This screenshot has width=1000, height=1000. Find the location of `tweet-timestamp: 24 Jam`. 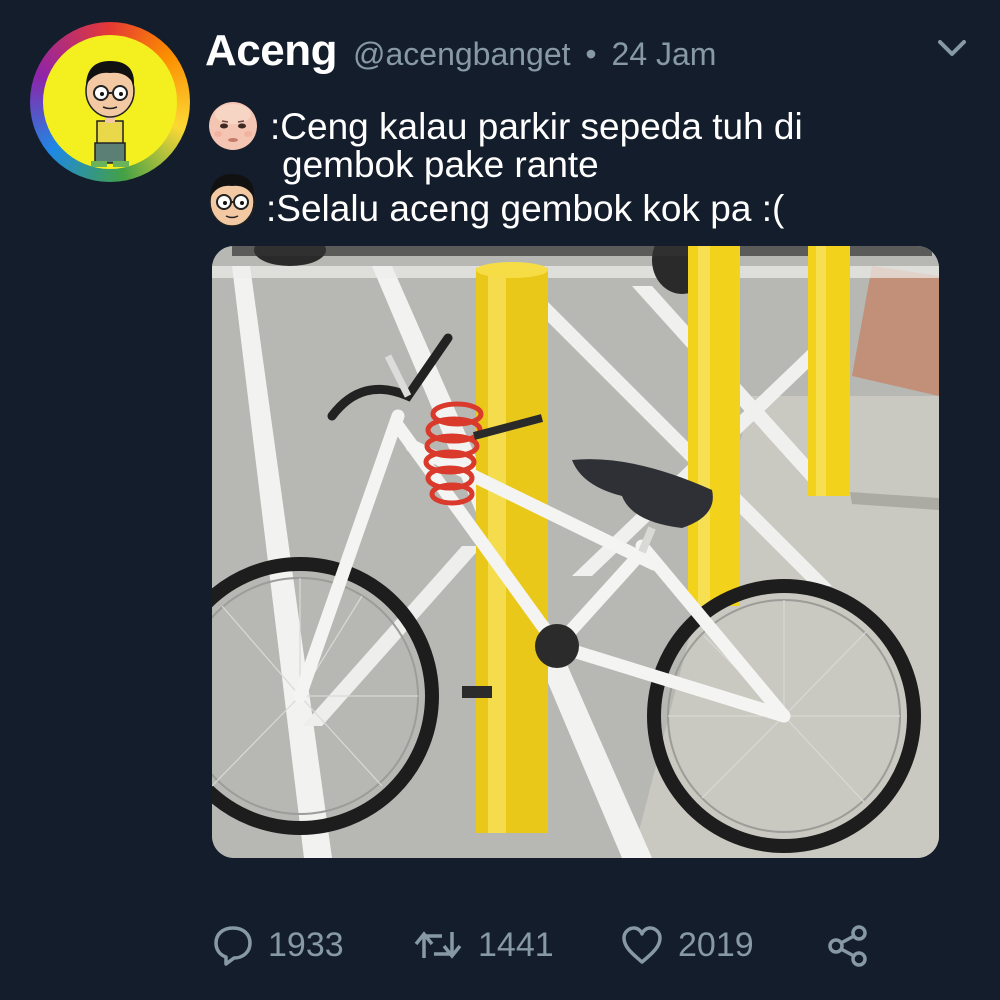

tweet-timestamp: 24 Jam is located at coordinates (664, 54).